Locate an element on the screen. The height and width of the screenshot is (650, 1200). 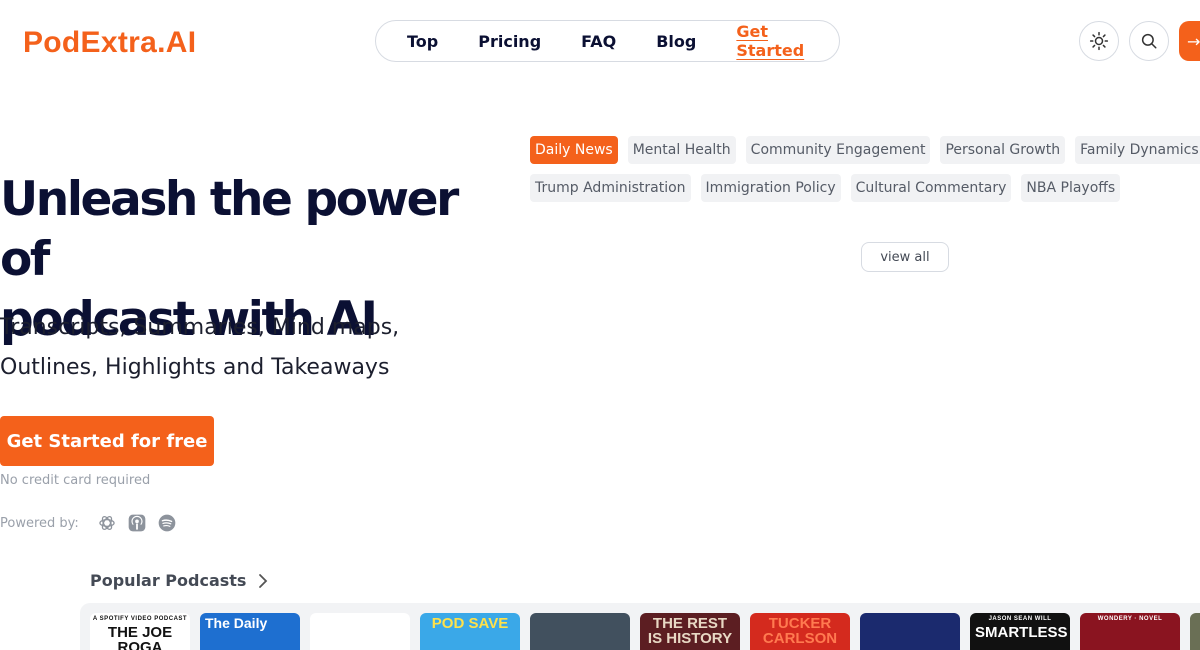
tag-chip: NBA Playoffs is located at coordinates (1071, 188).